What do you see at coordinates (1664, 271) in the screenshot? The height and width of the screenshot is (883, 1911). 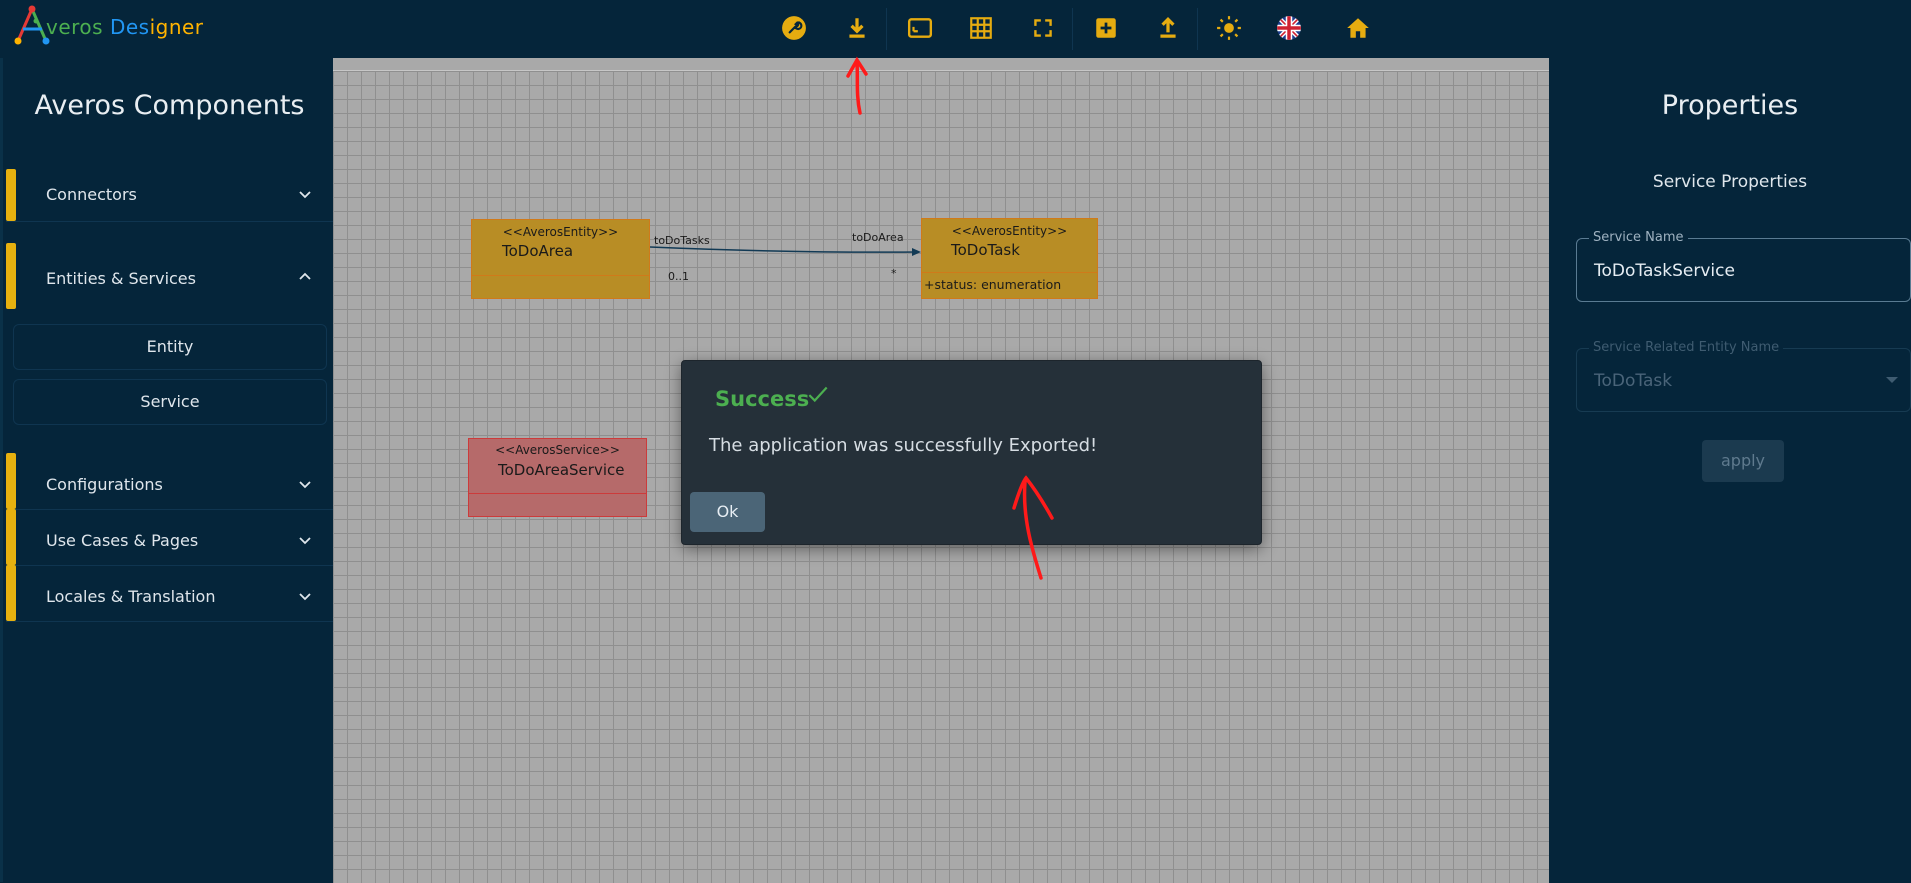 I see `field-value: ToDoTaskService` at bounding box center [1664, 271].